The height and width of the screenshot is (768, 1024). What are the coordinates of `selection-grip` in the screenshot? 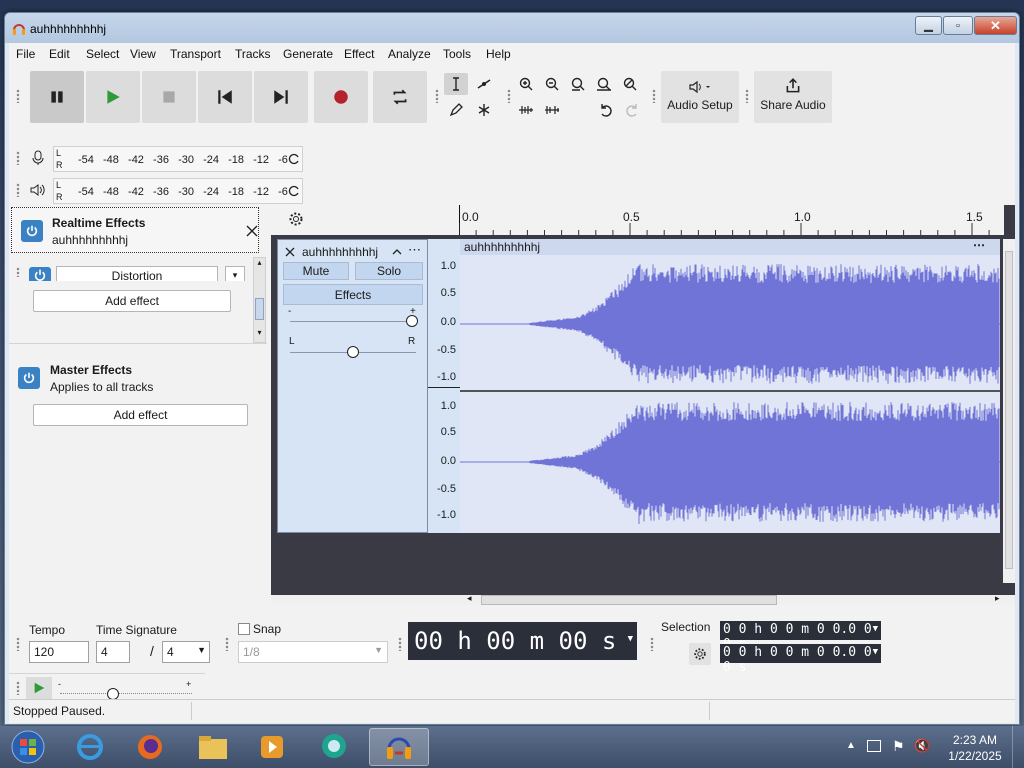 It's located at (652, 644).